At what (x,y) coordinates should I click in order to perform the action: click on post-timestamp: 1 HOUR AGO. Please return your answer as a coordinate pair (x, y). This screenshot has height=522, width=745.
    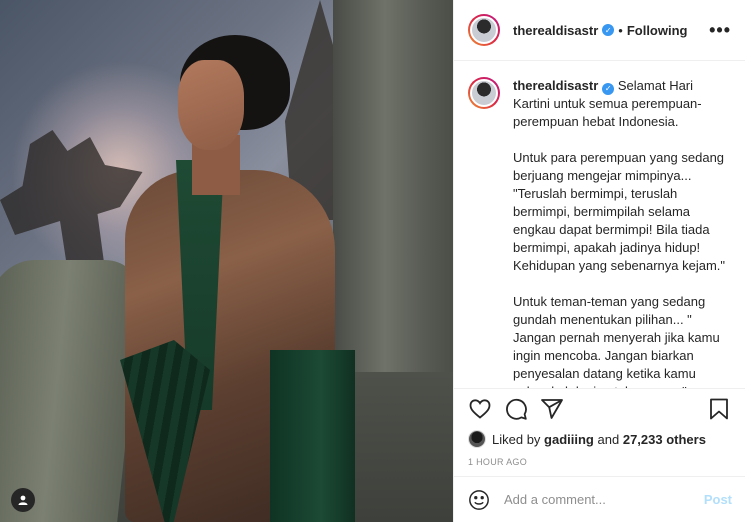
    Looking at the image, I should click on (599, 462).